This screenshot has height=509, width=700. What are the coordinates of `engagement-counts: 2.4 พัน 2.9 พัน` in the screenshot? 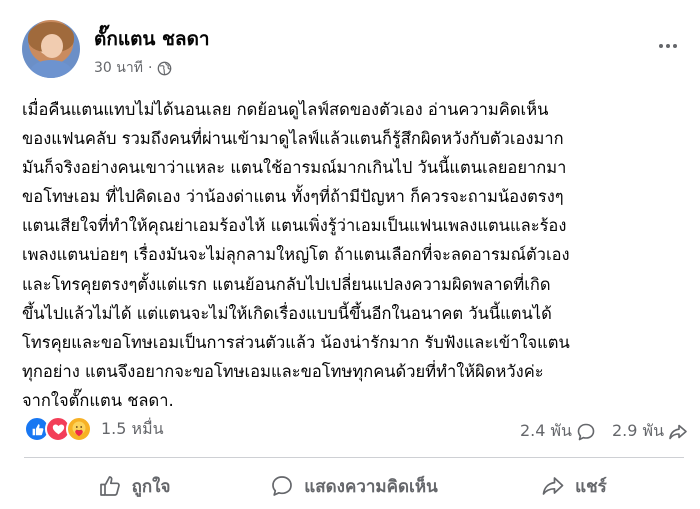 It's located at (604, 431).